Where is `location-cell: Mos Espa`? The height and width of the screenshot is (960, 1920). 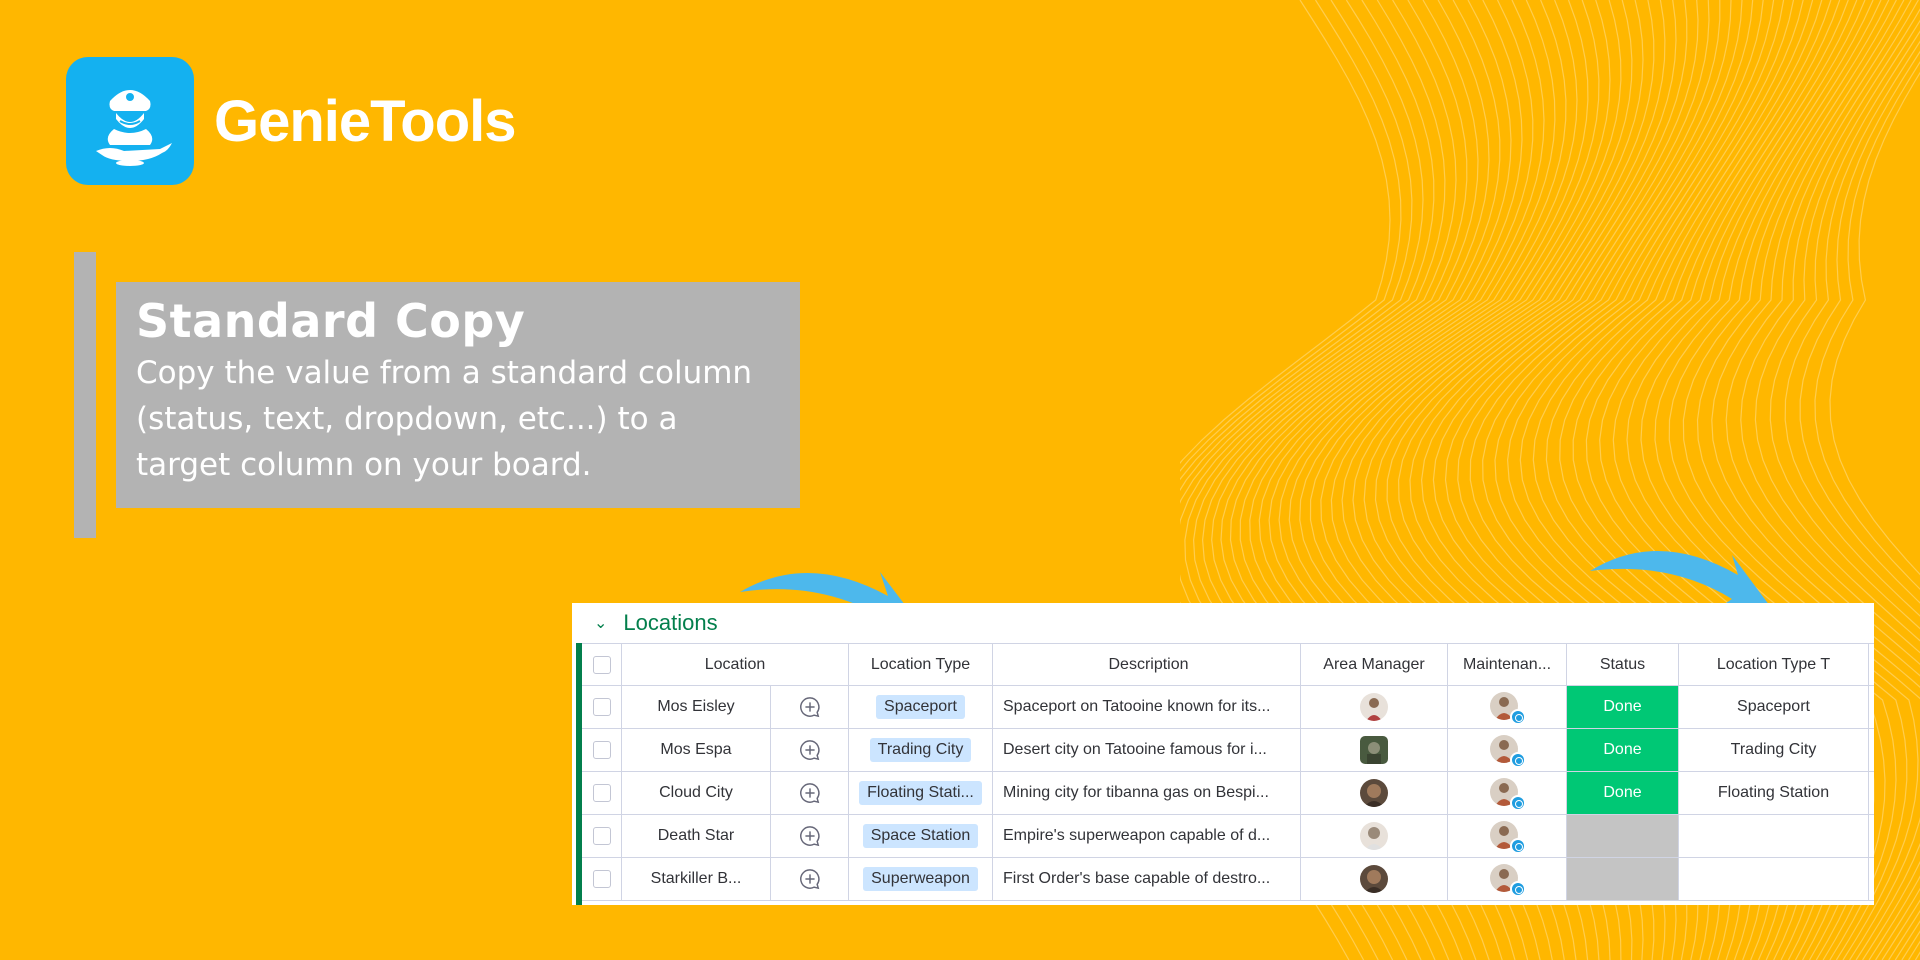 location-cell: Mos Espa is located at coordinates (696, 750).